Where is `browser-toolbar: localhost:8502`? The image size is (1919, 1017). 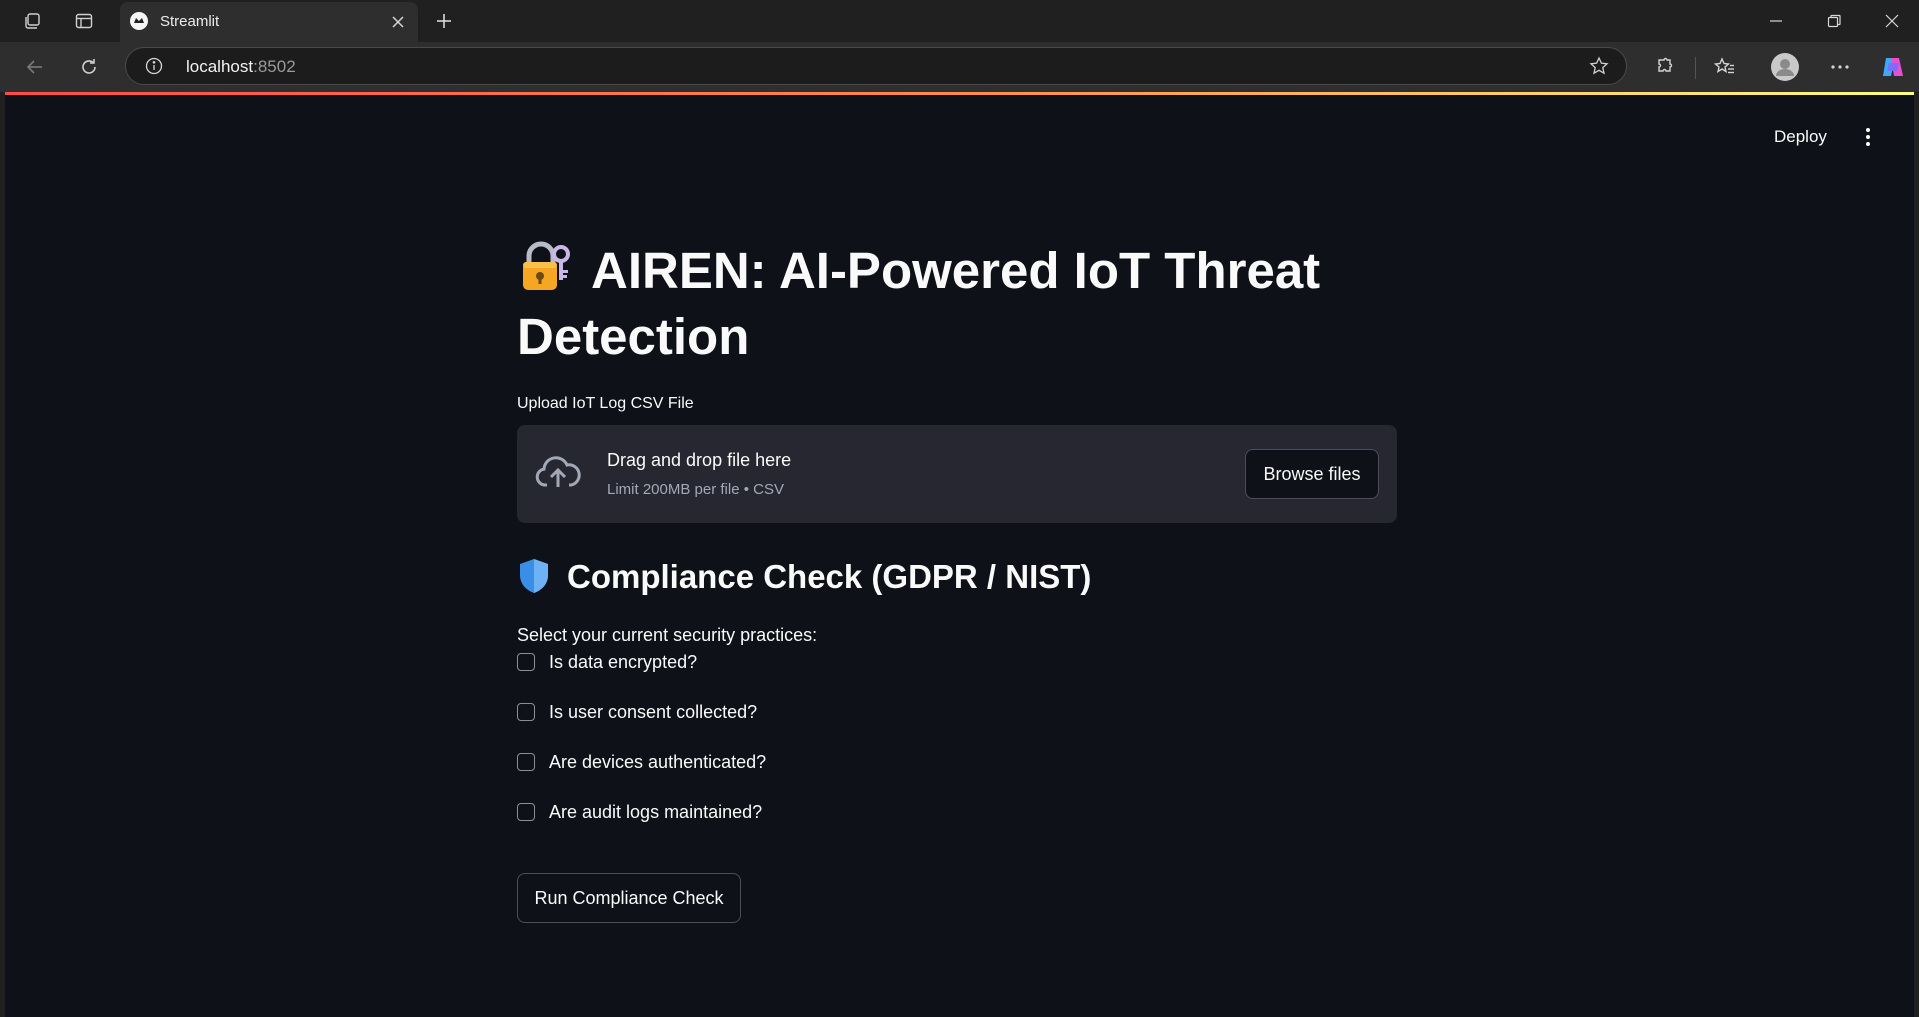
browser-toolbar: localhost:8502 is located at coordinates (959, 67).